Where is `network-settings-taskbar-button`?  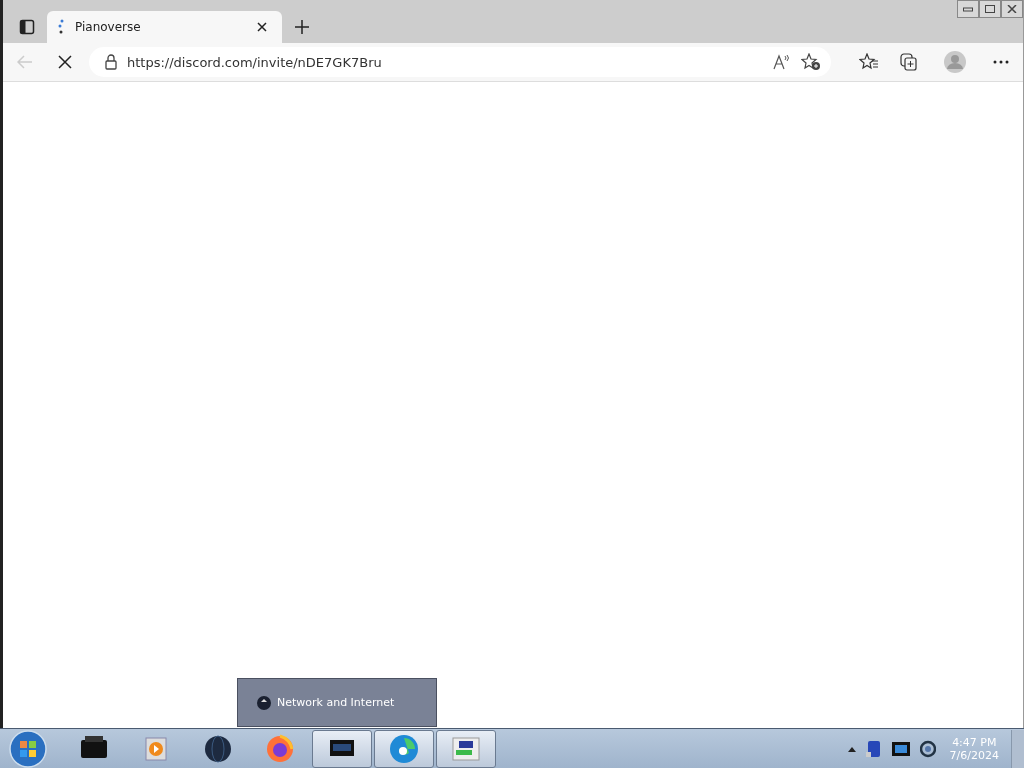
network-settings-taskbar-button is located at coordinates (466, 748).